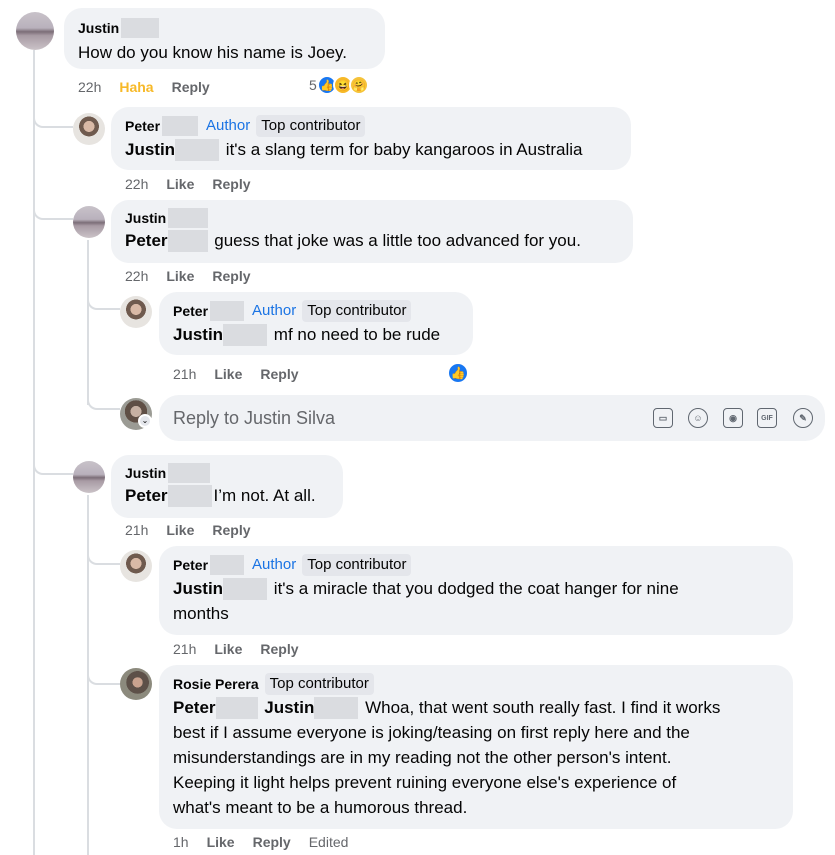  I want to click on commenter-name: Rosie Perera, so click(216, 684).